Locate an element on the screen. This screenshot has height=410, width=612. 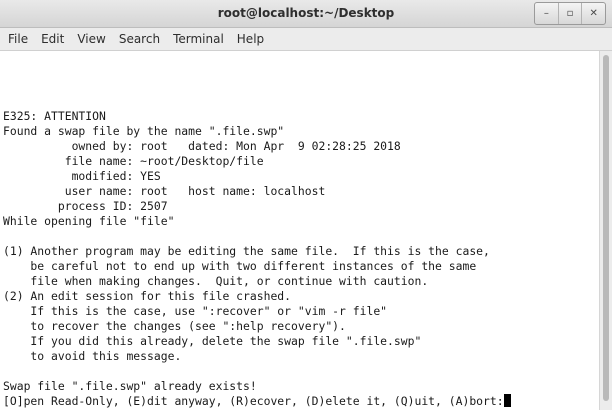
terminal-line: process ID: 2507 is located at coordinates (85, 206).